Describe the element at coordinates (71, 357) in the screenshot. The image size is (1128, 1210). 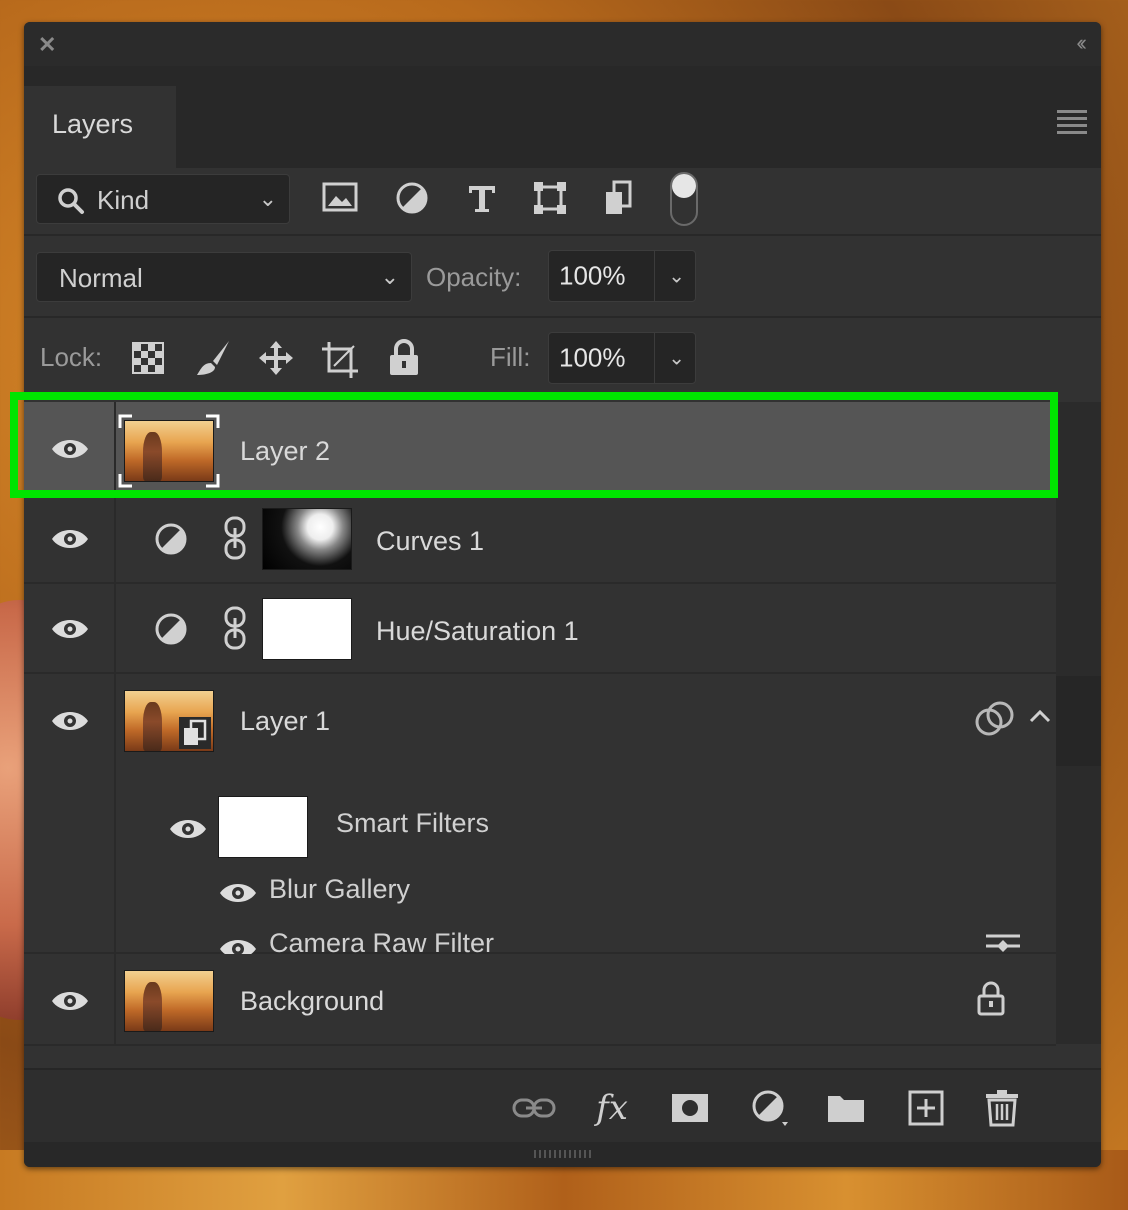
I see `lock-label: Lock:` at that location.